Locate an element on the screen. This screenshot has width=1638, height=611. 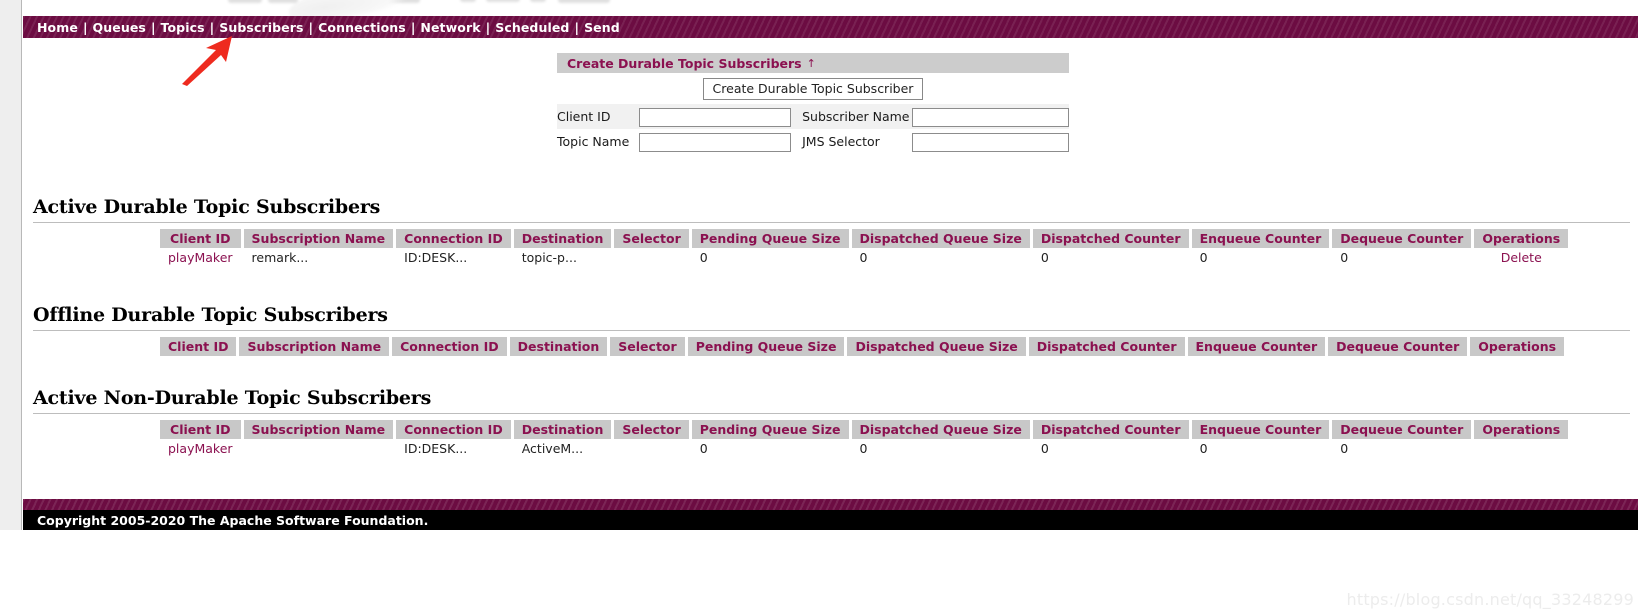
topic-name-label: Topic Name is located at coordinates (593, 141).